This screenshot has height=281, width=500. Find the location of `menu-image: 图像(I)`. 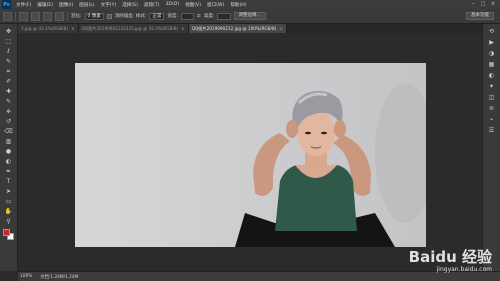

menu-image: 图像(I) is located at coordinates (66, 5).